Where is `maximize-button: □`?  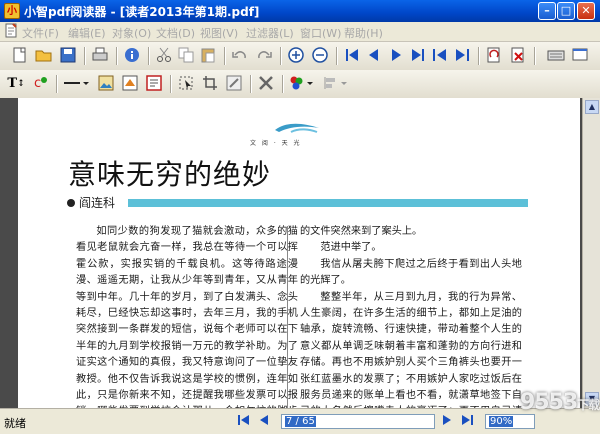
maximize-button: □ is located at coordinates (566, 11).